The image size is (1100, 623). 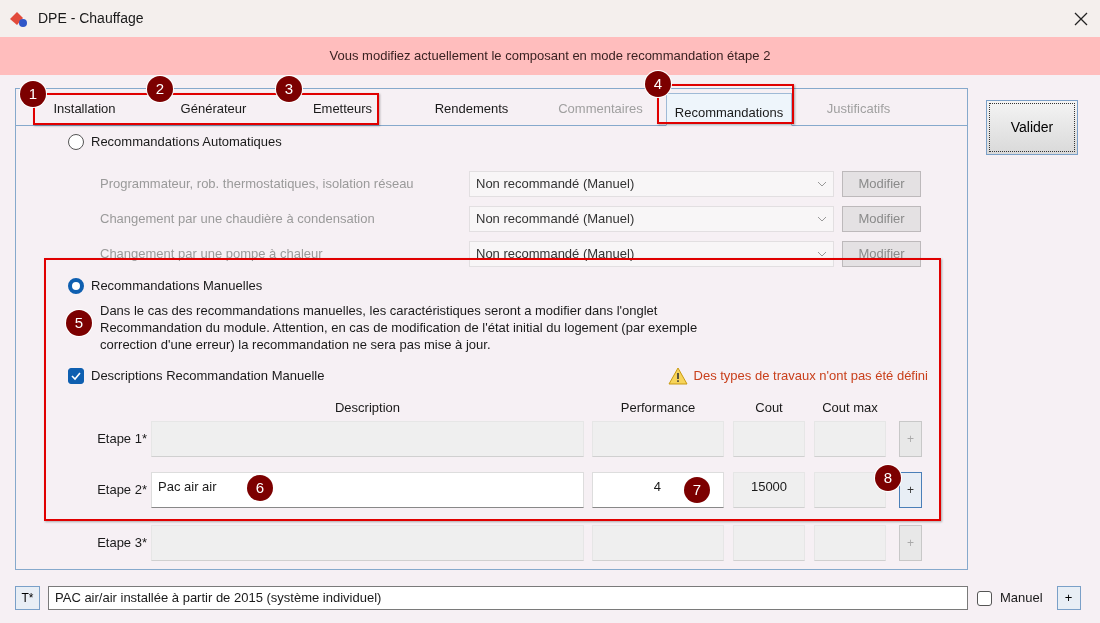 I want to click on column-header: Cout max, so click(x=850, y=408).